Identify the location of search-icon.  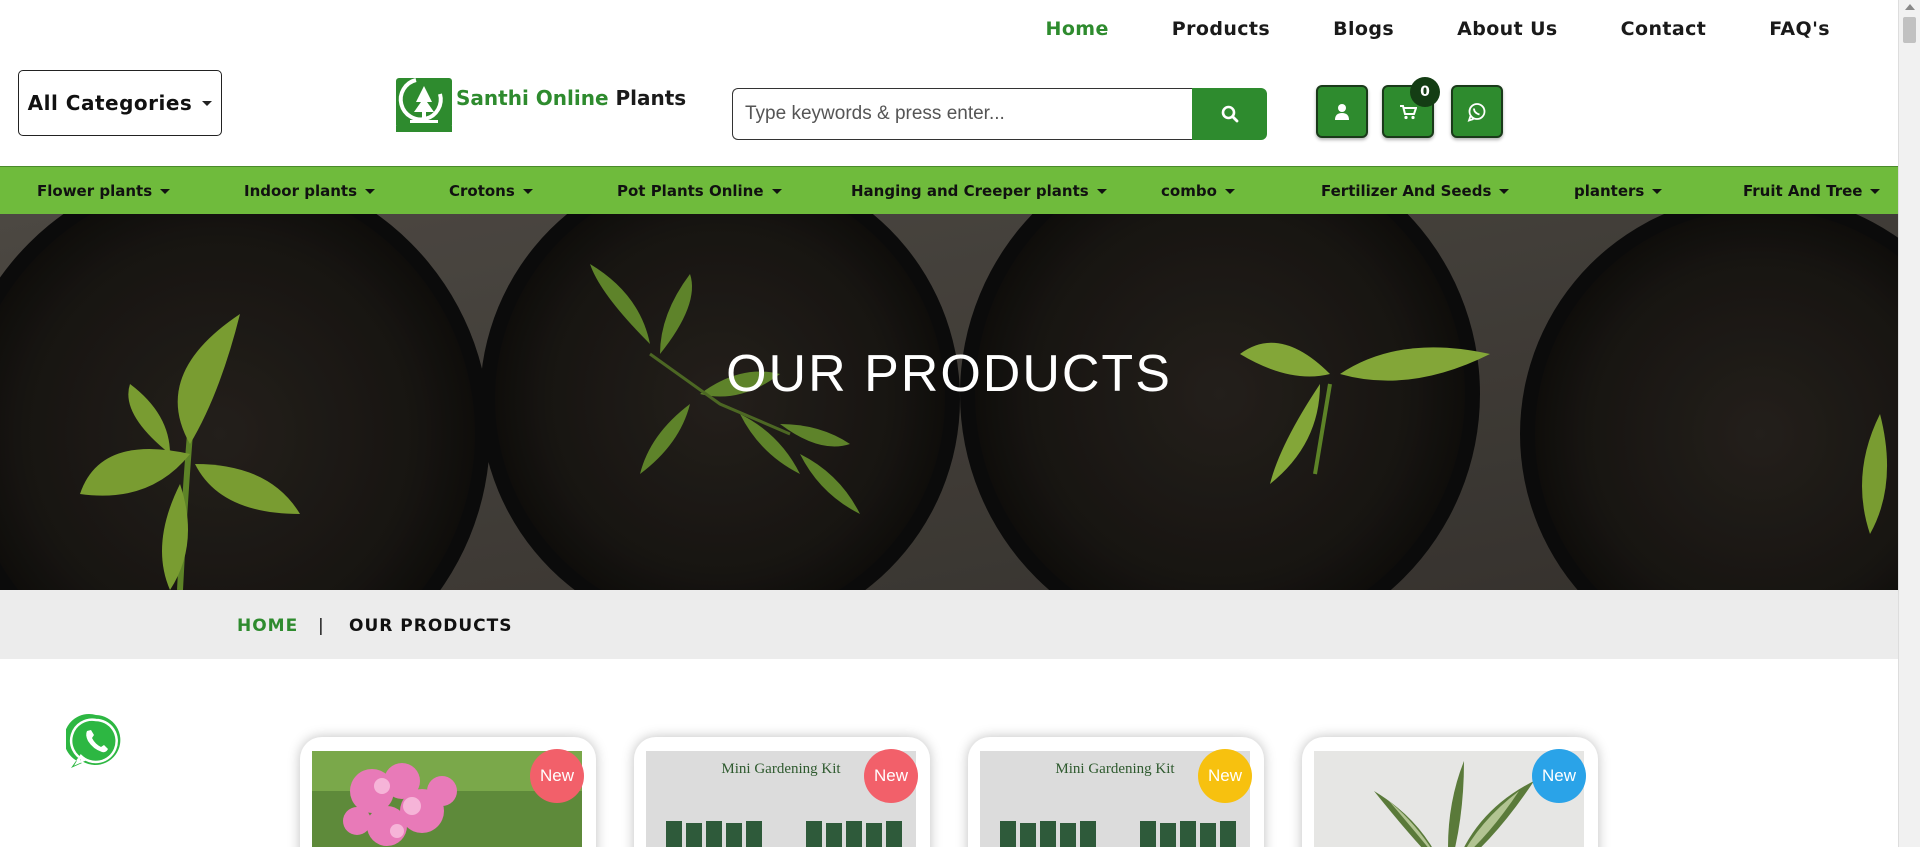
(1229, 114).